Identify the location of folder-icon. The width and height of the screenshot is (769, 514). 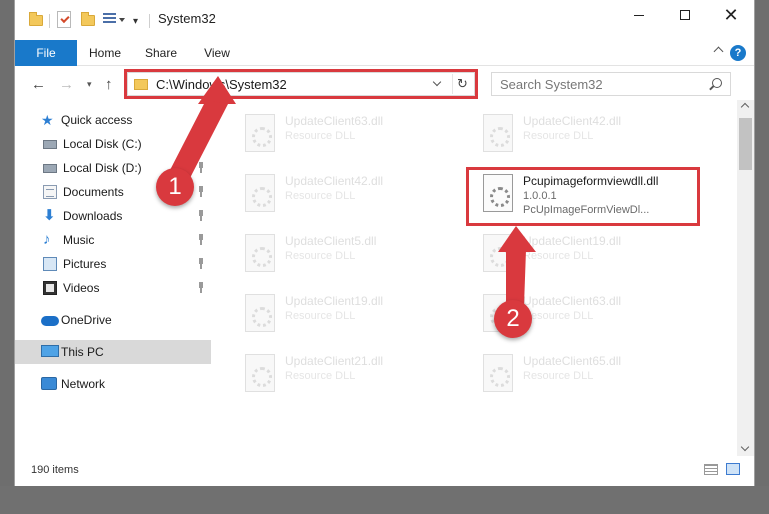
(36, 19).